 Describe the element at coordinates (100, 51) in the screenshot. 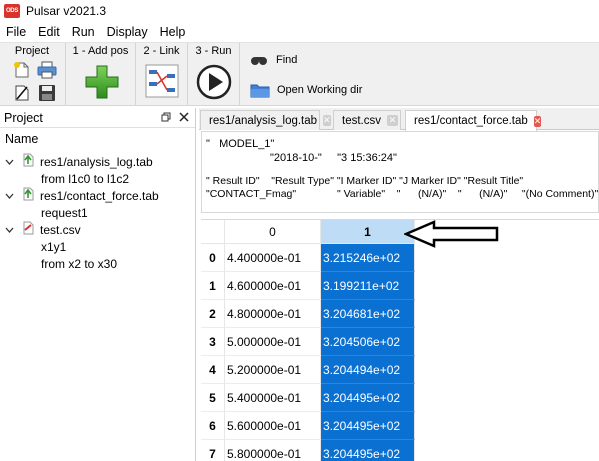

I see `add-pos-label: 1 - Add pos` at that location.